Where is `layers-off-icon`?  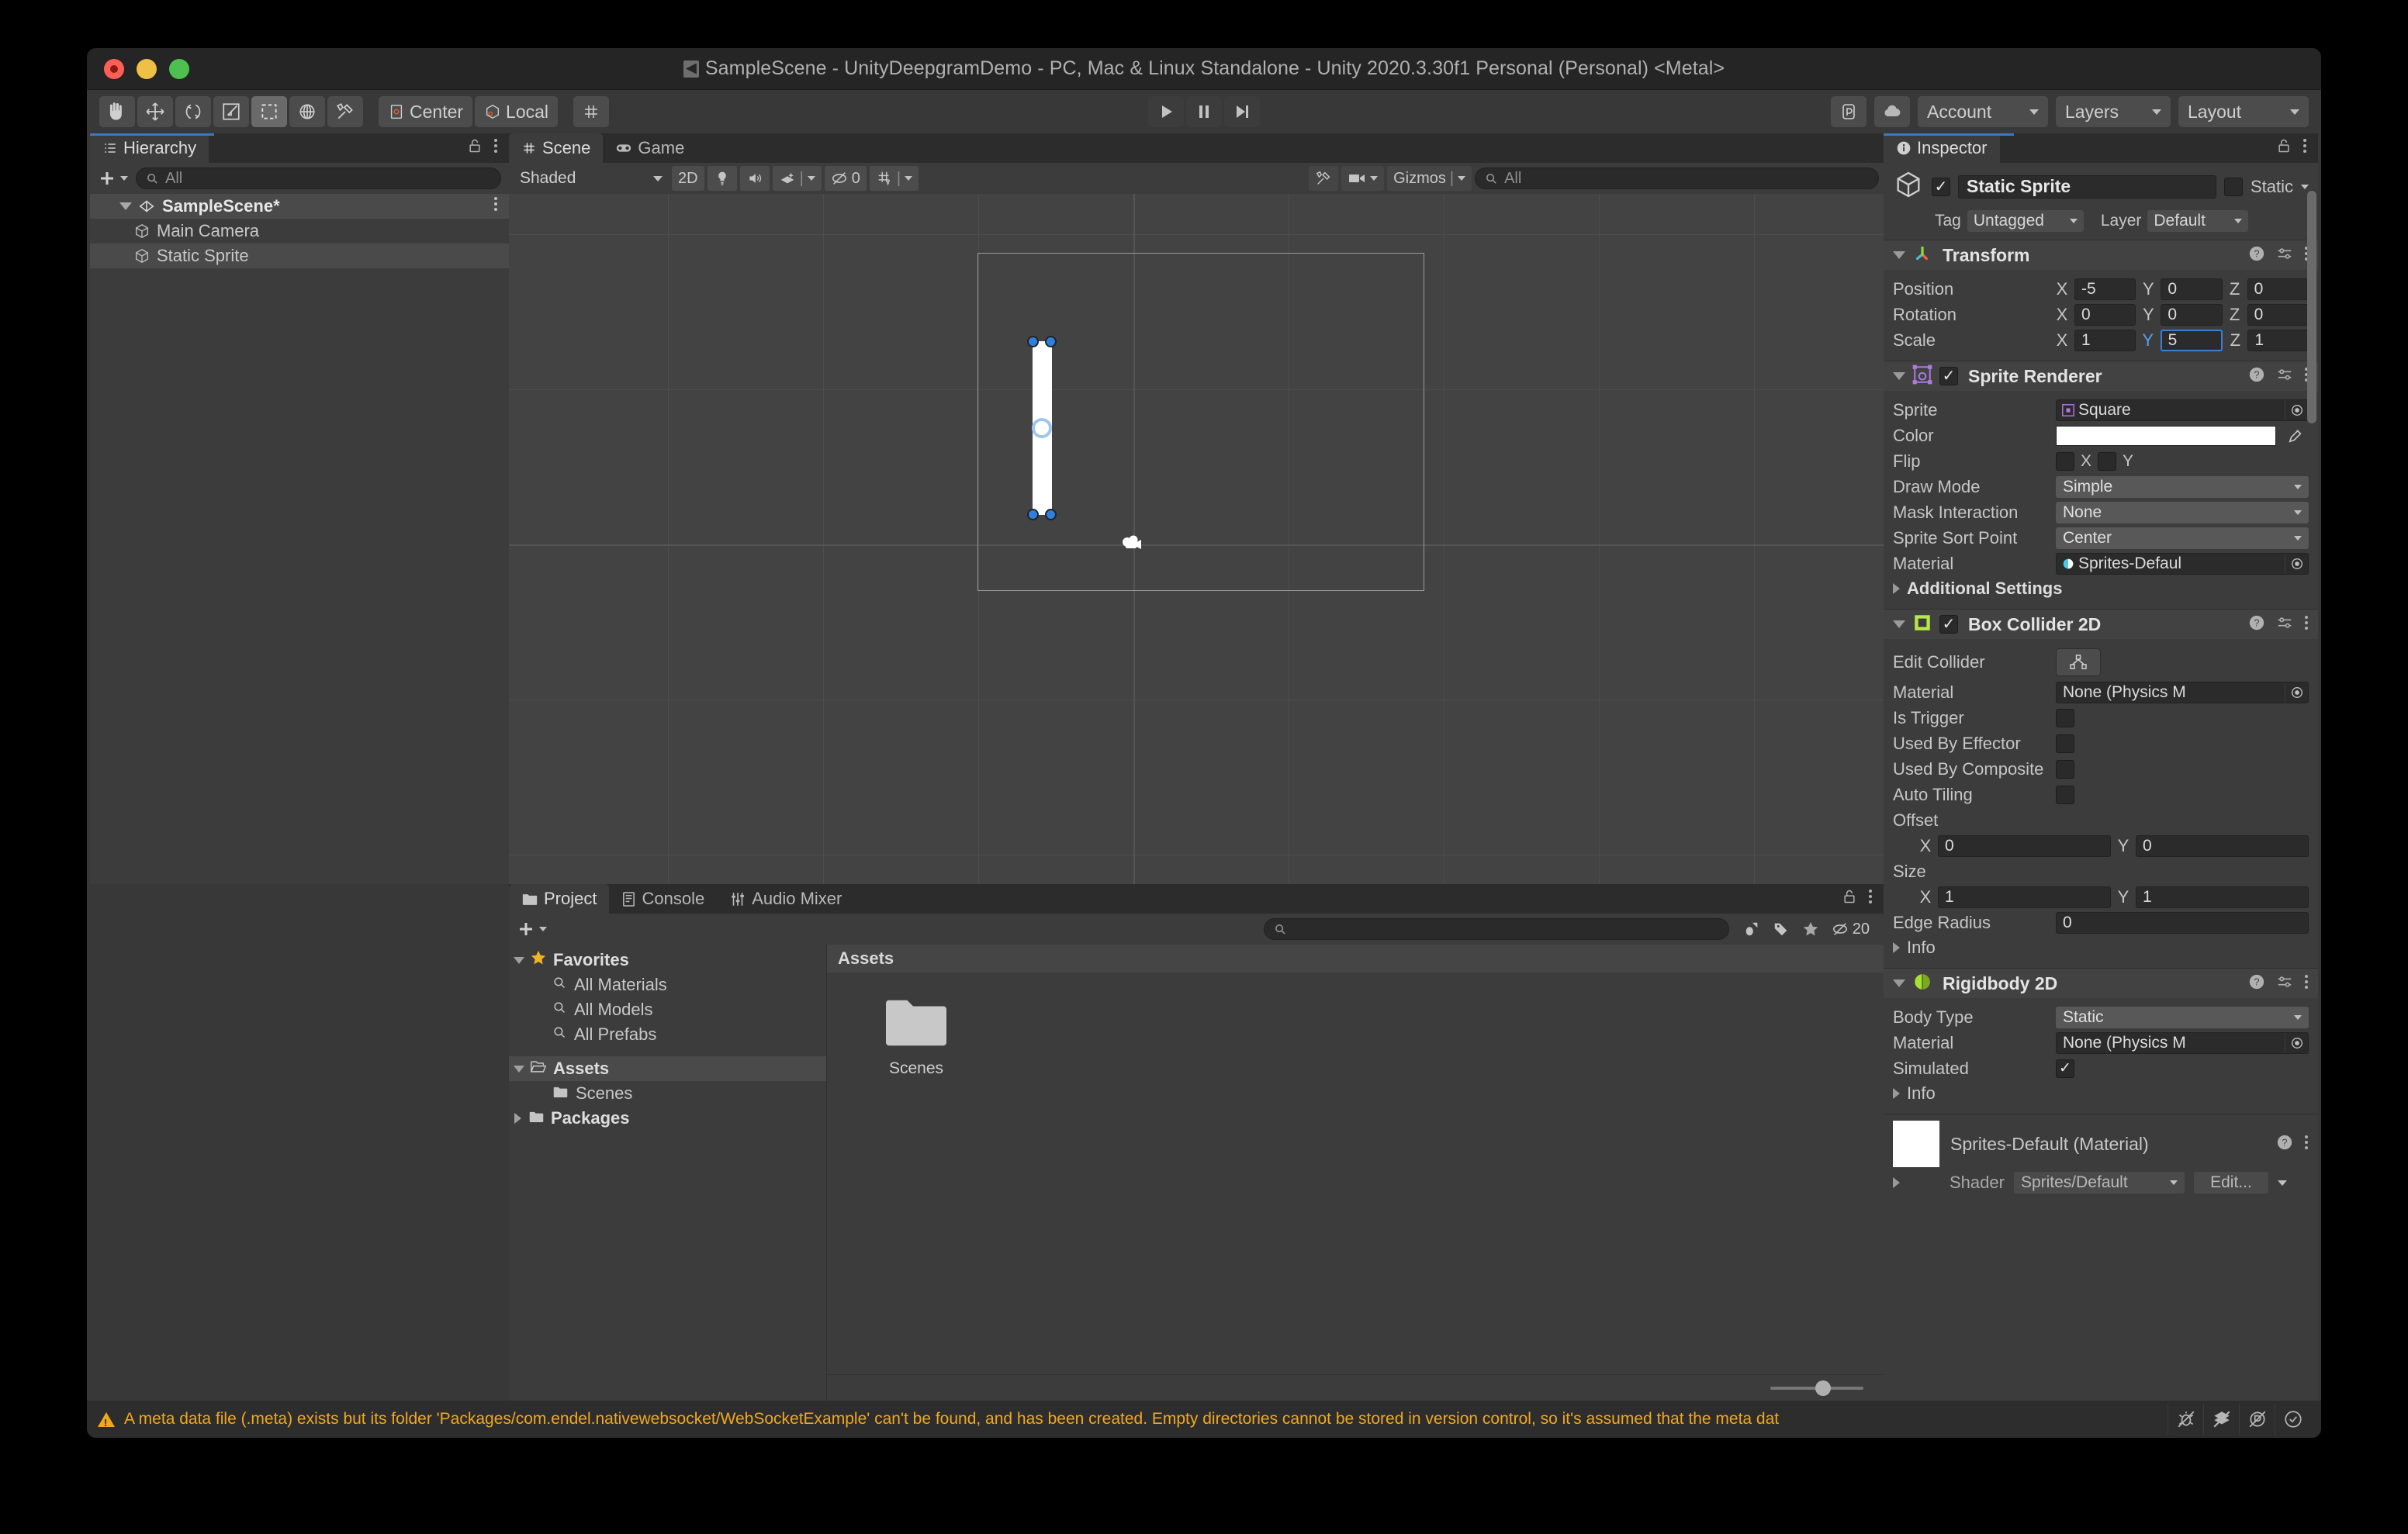 layers-off-icon is located at coordinates (2221, 1419).